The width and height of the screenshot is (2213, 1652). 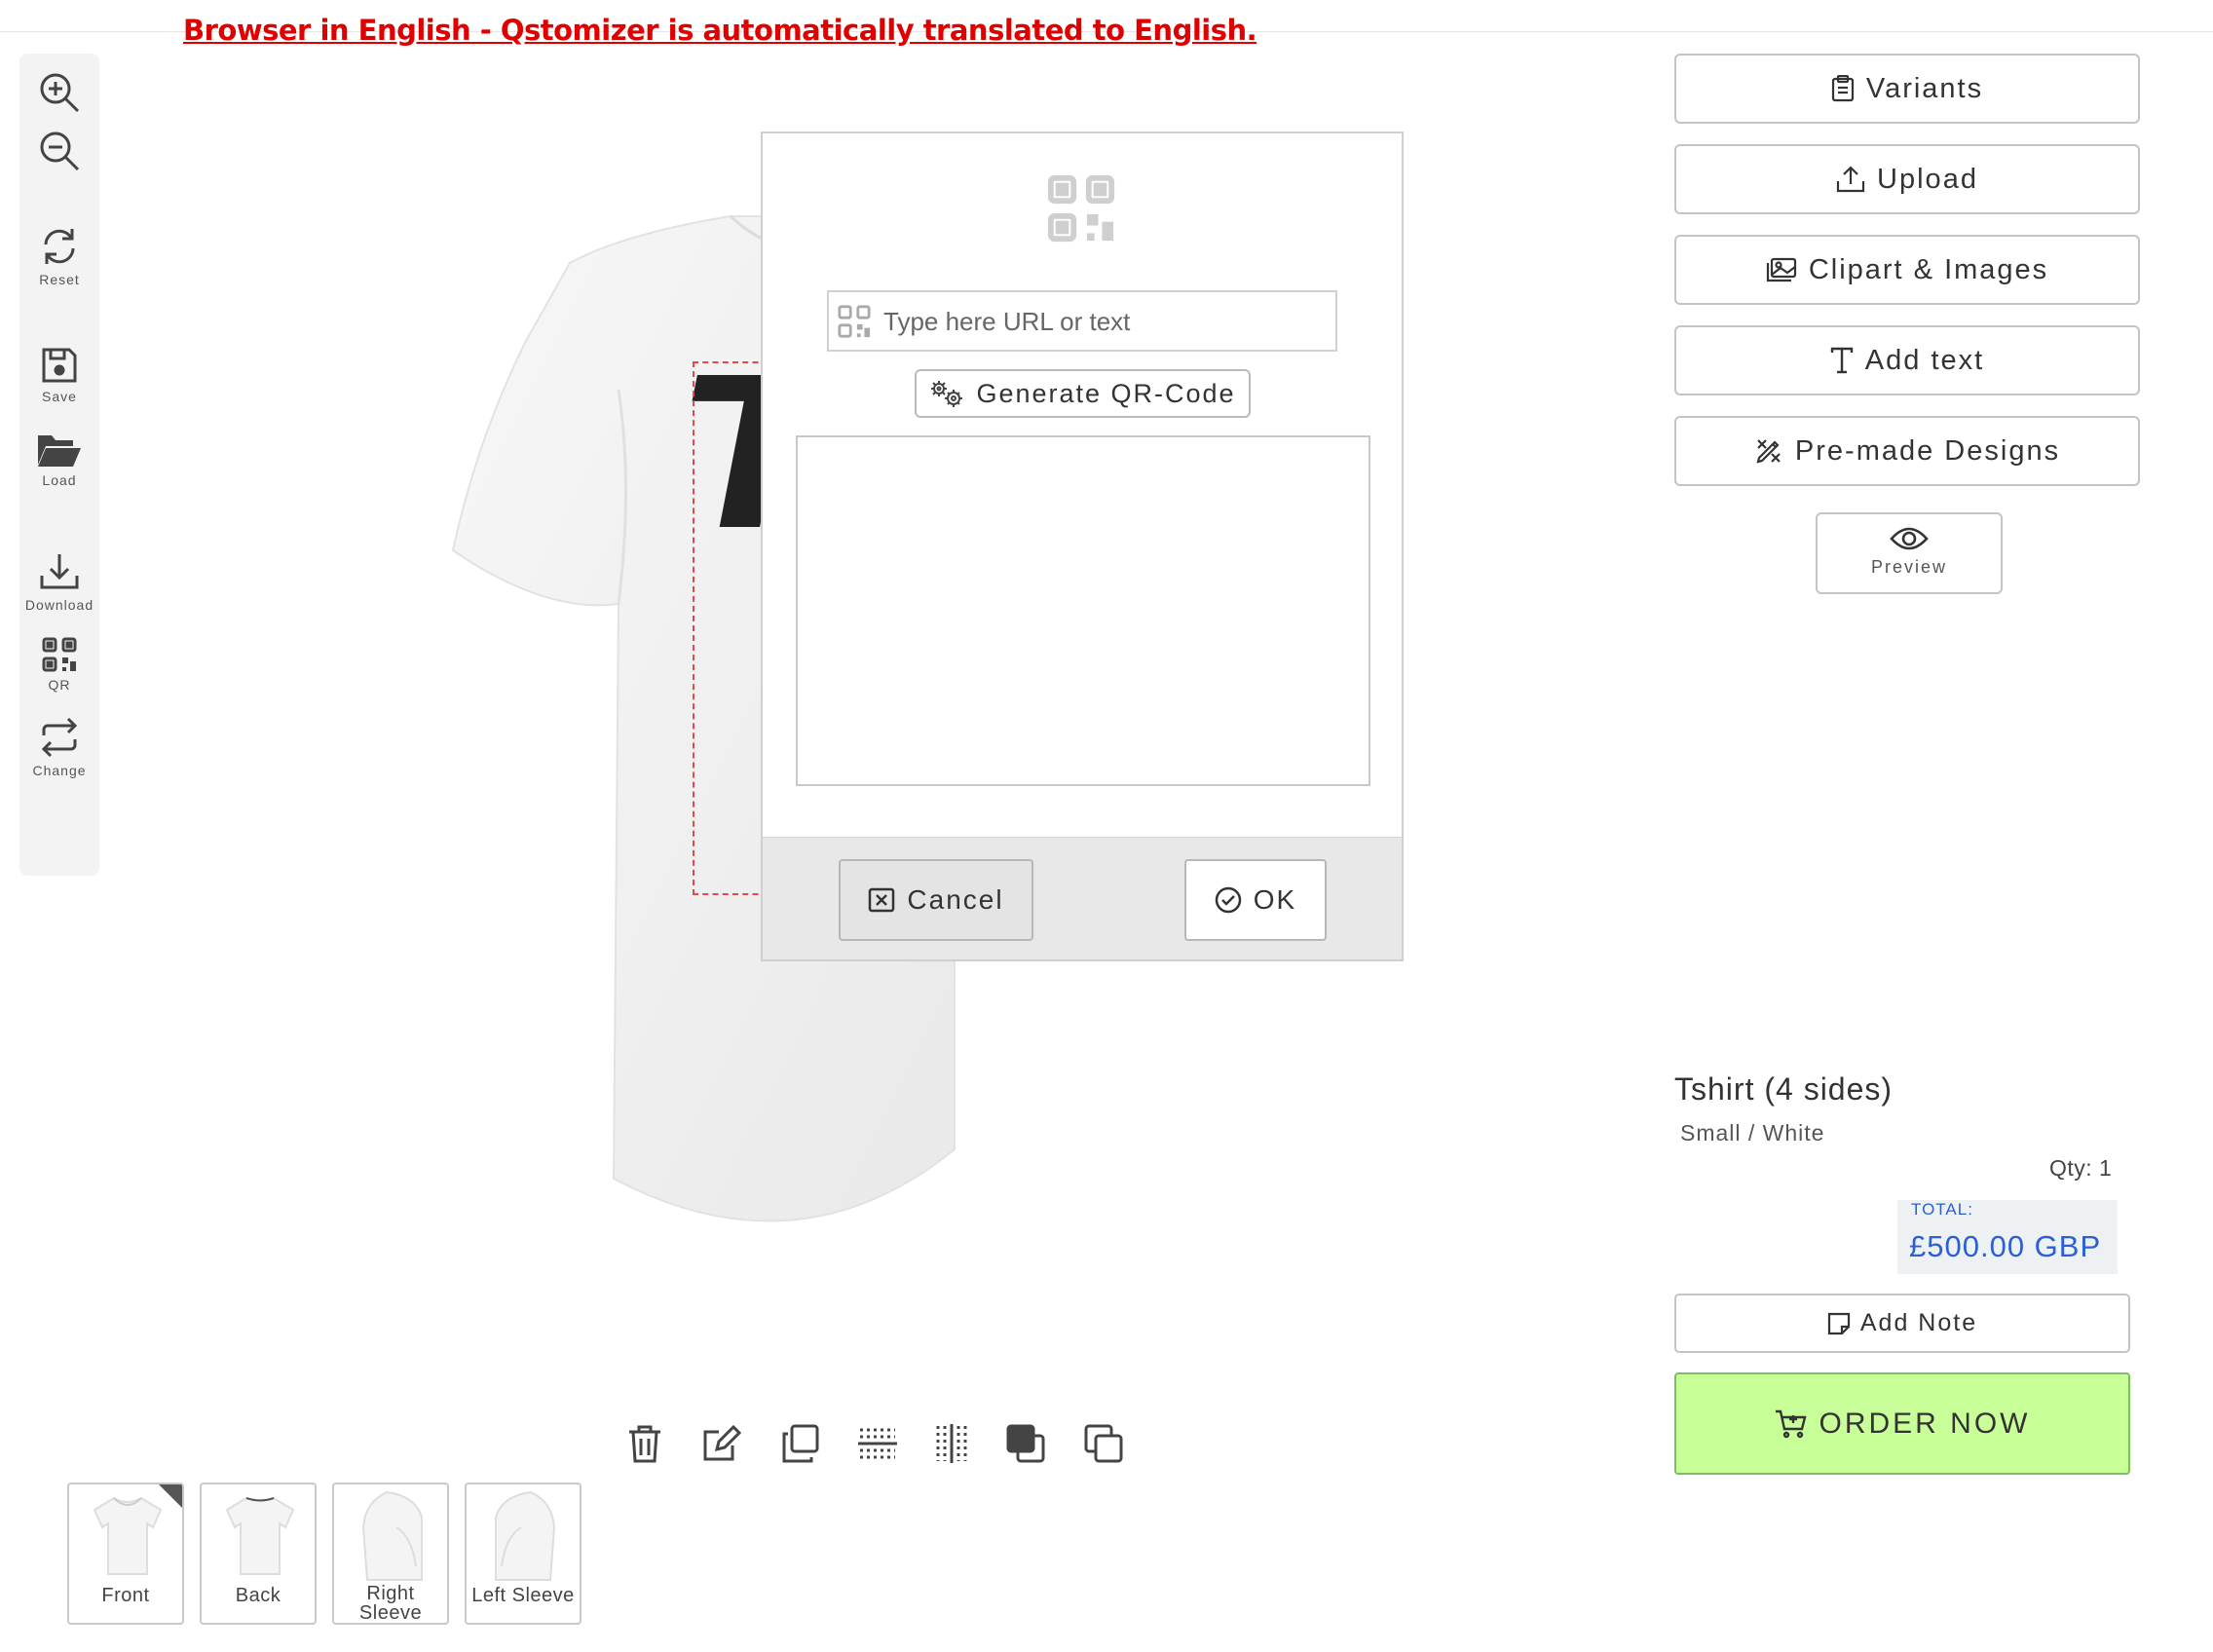 I want to click on download-icon, so click(x=59, y=572).